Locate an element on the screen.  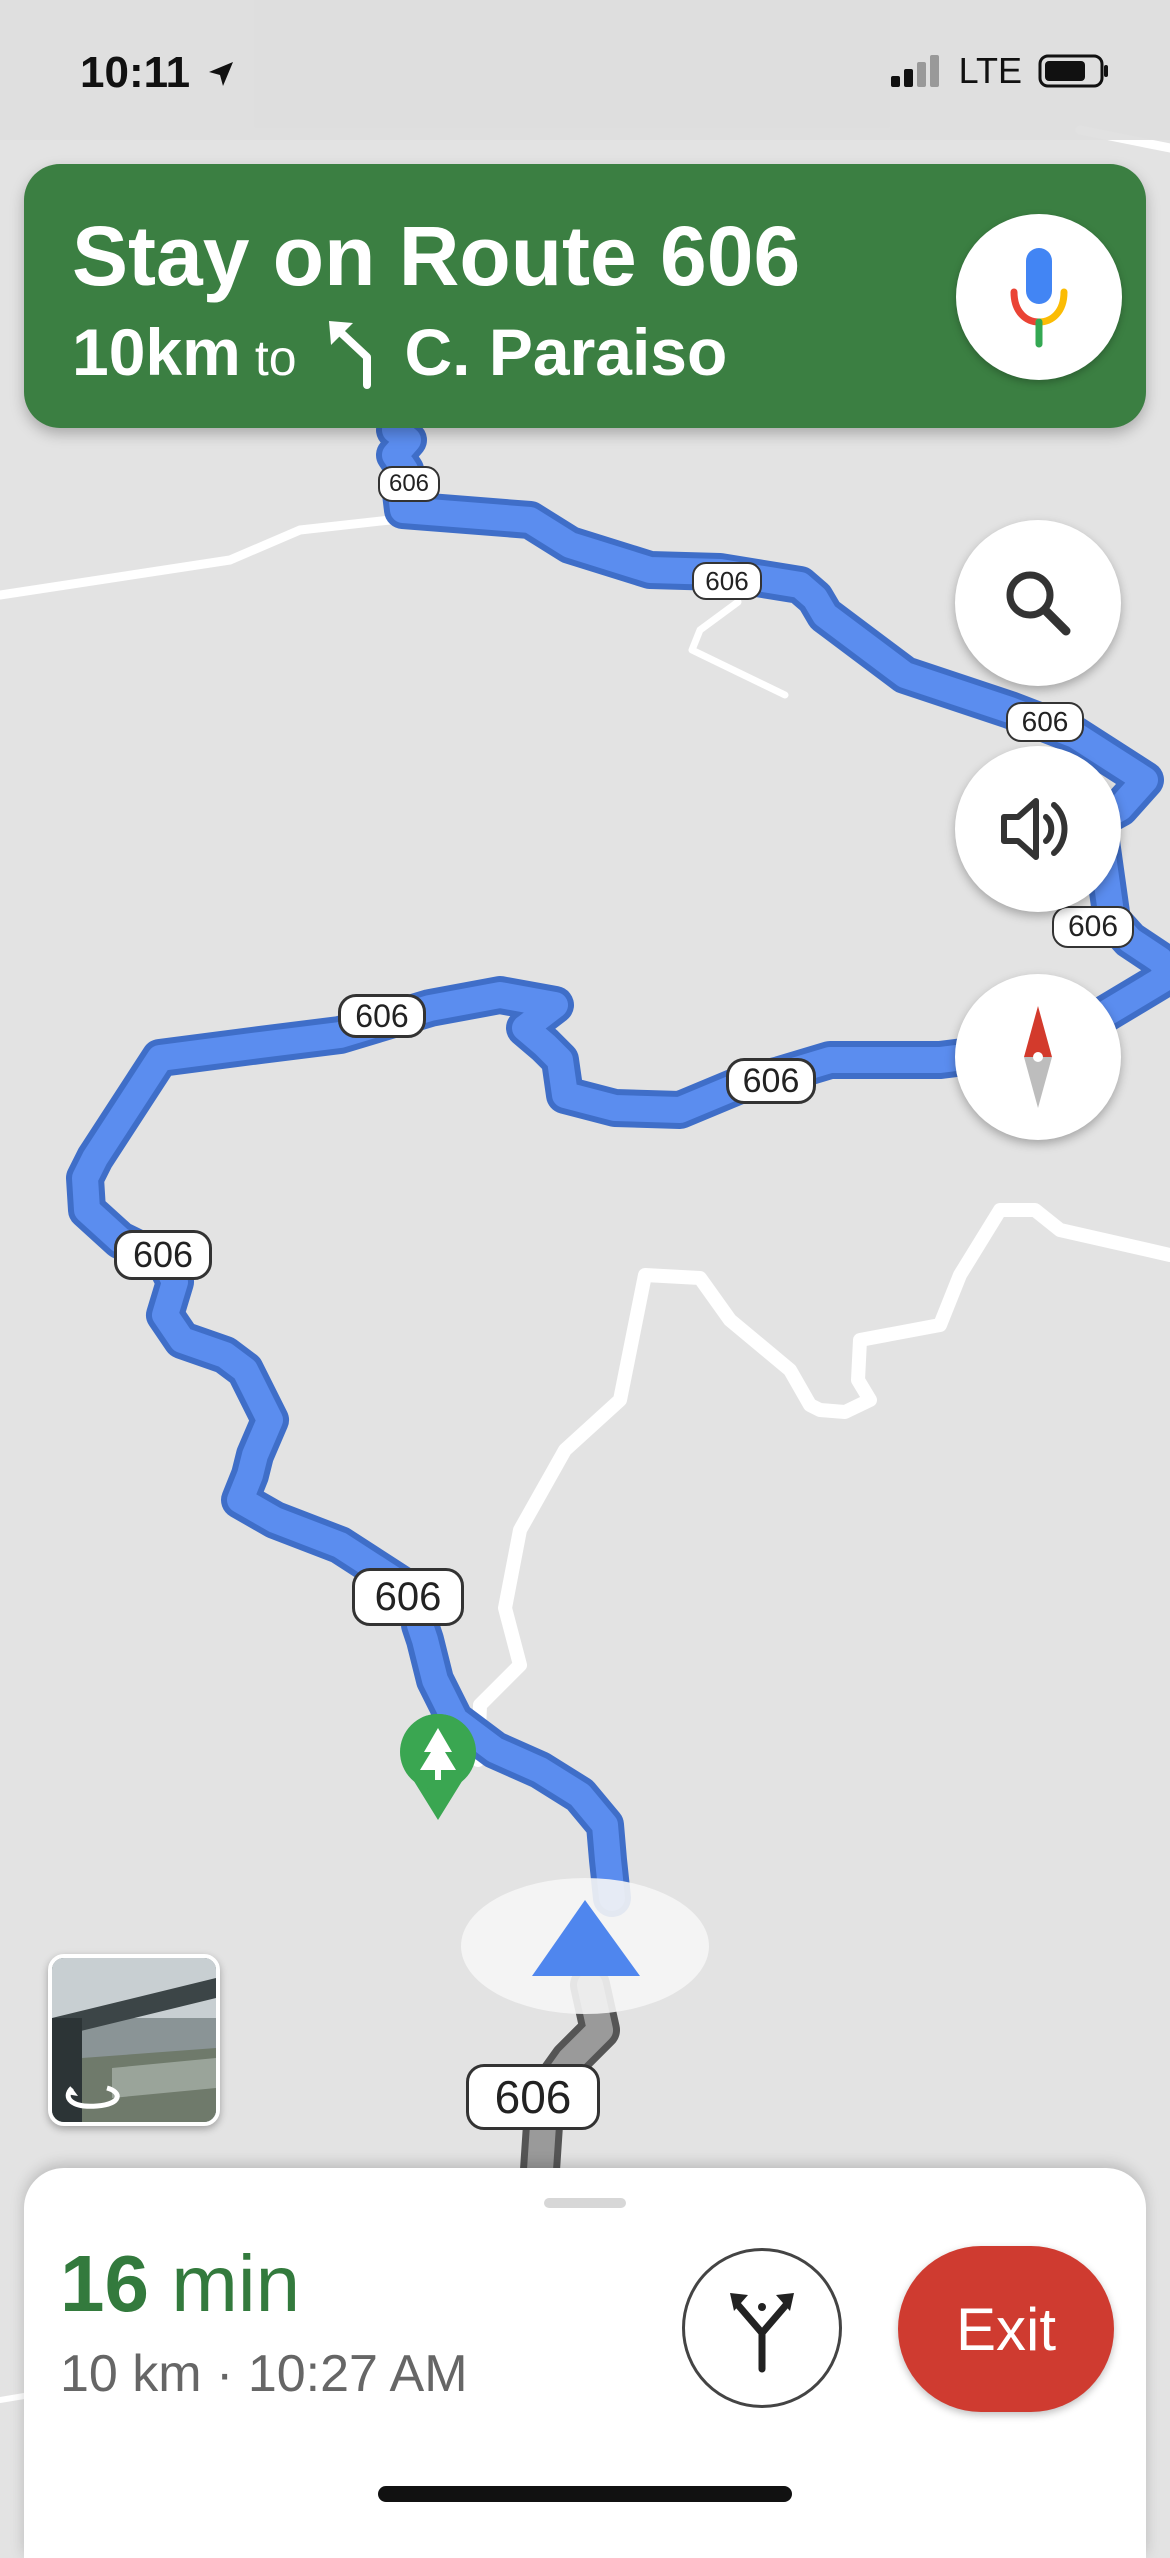
distance-to-turn: 10km is located at coordinates (156, 352).